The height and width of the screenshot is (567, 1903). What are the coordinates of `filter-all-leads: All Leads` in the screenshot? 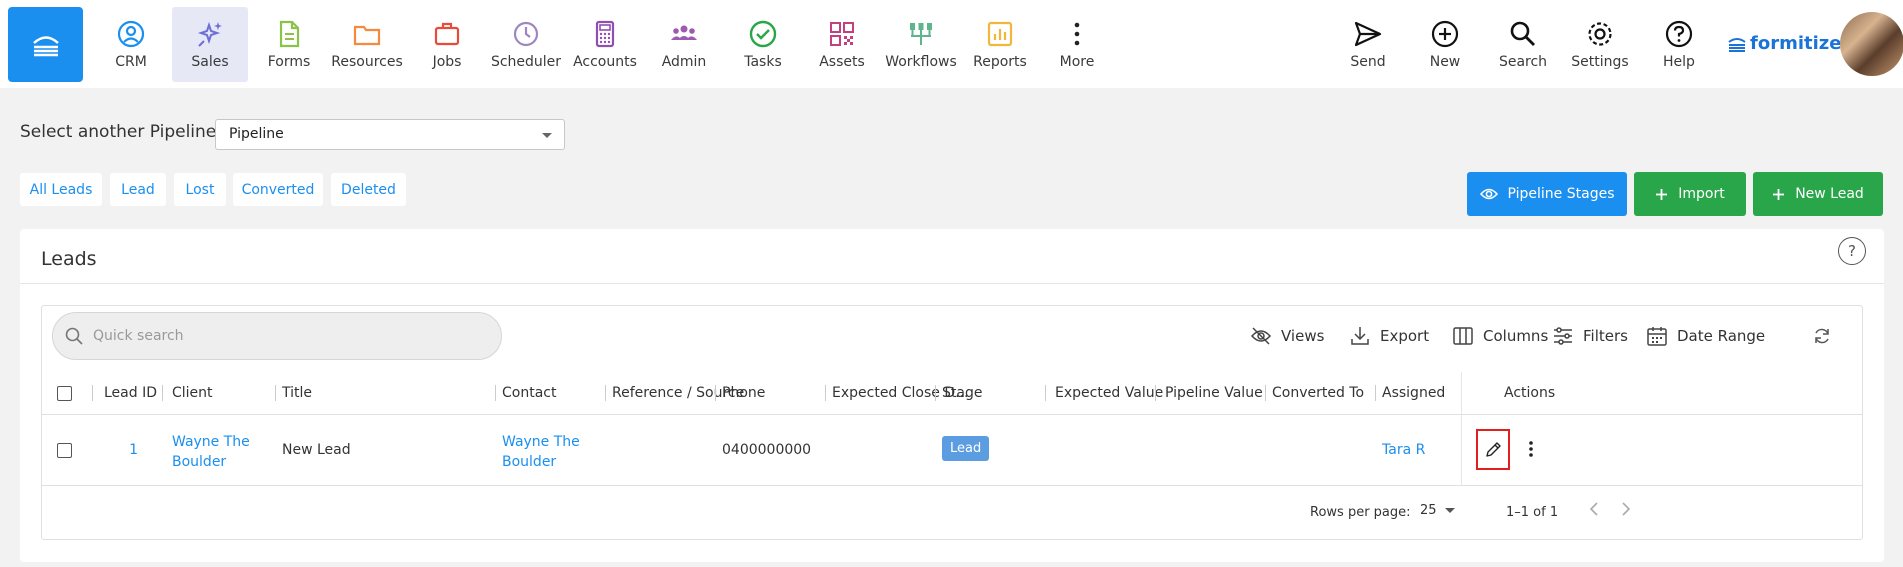 It's located at (61, 189).